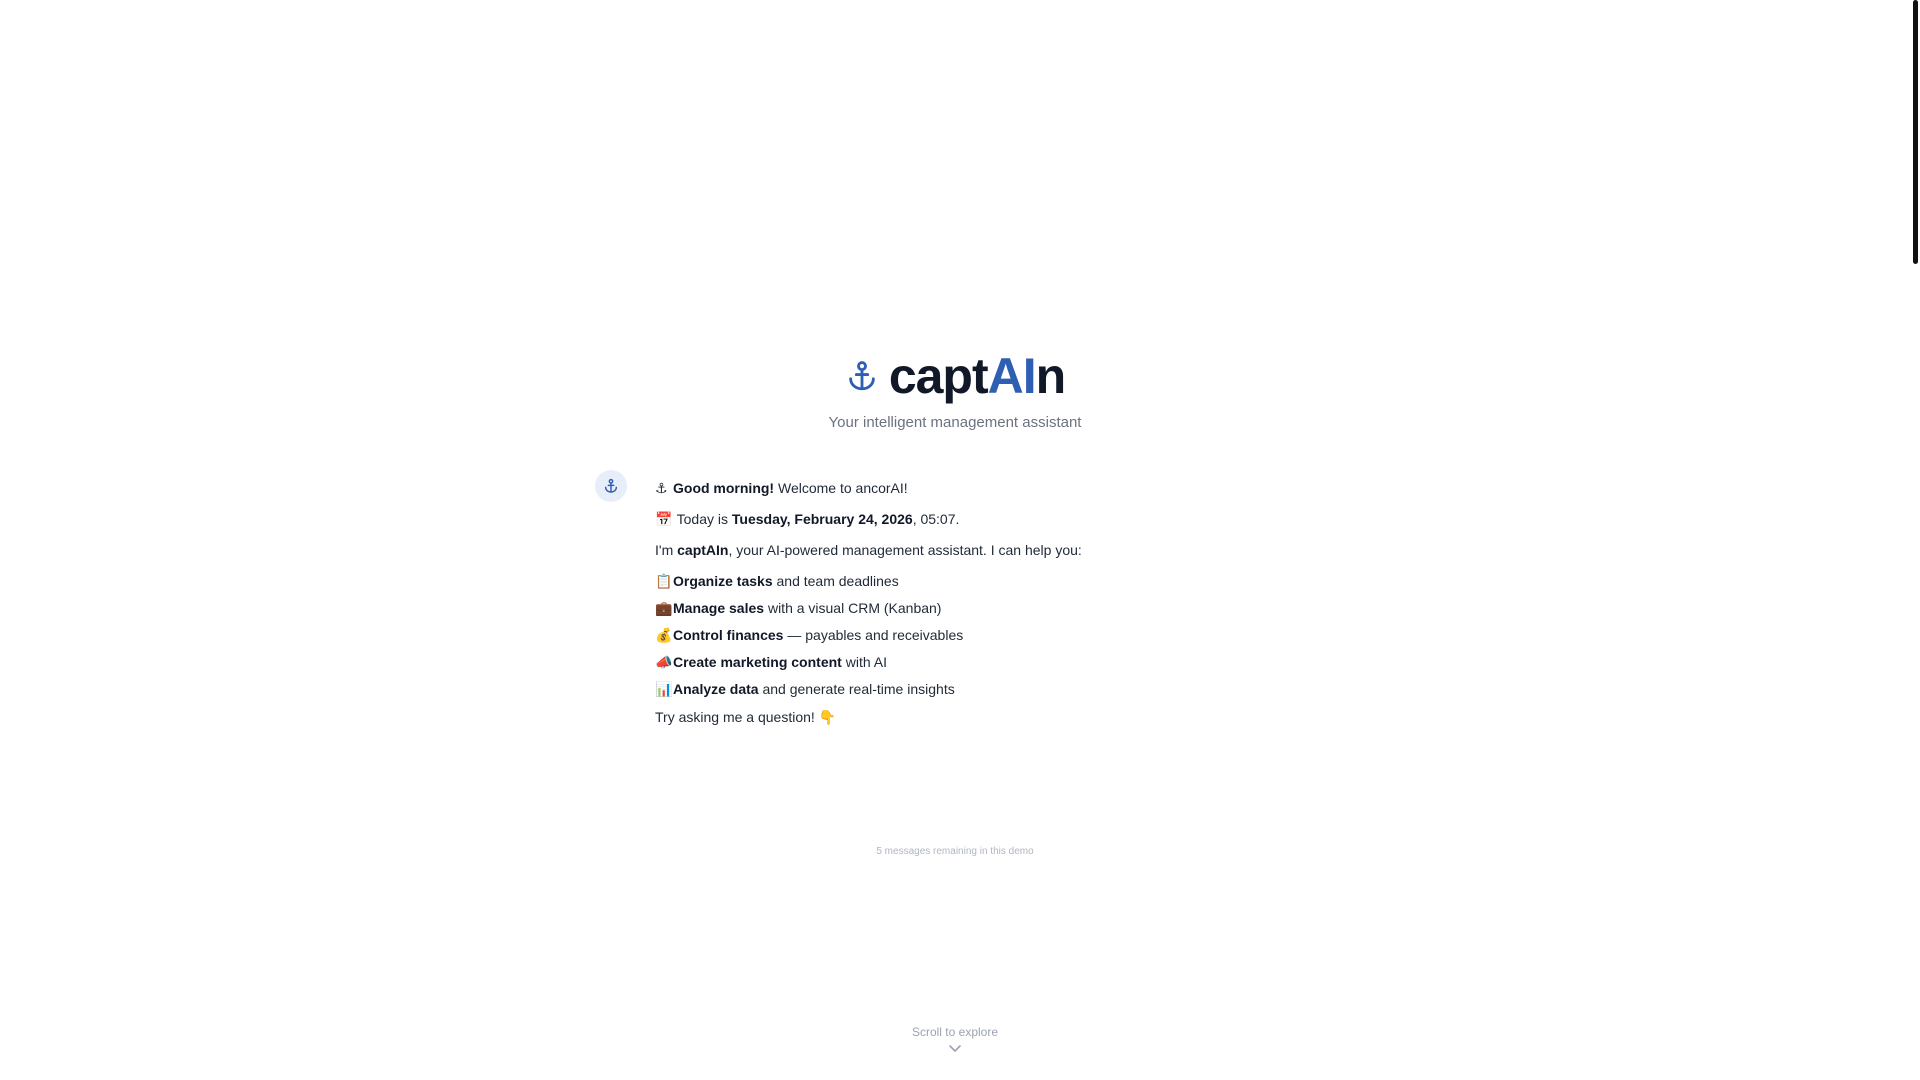 This screenshot has width=1920, height=1080. I want to click on bar-chart-icon: 📊, so click(664, 689).